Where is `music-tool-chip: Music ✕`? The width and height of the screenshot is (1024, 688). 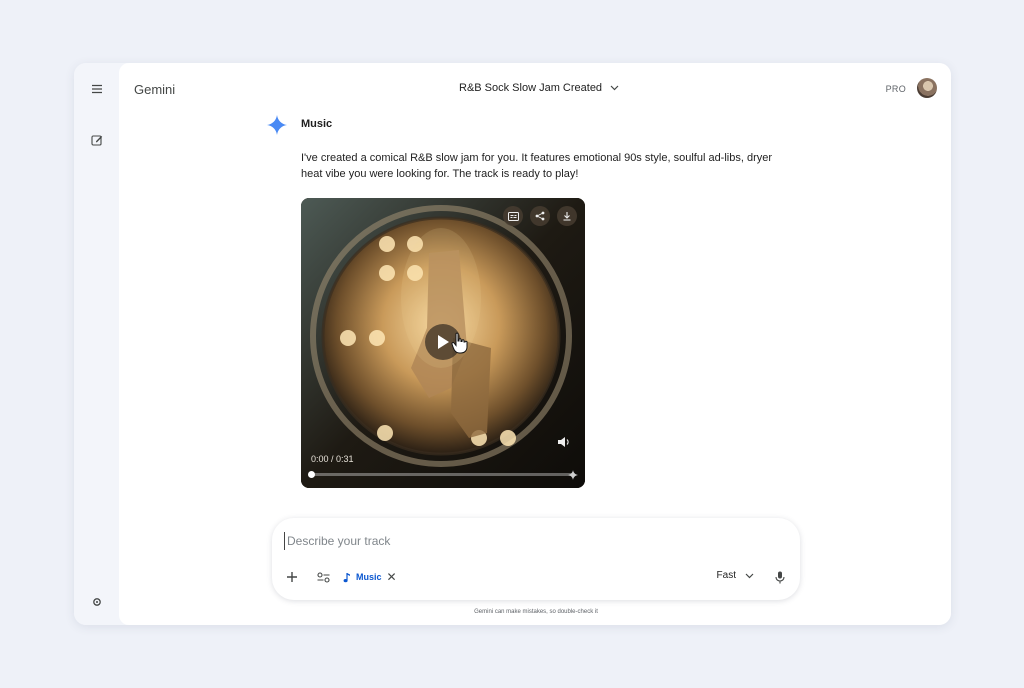 music-tool-chip: Music ✕ is located at coordinates (370, 577).